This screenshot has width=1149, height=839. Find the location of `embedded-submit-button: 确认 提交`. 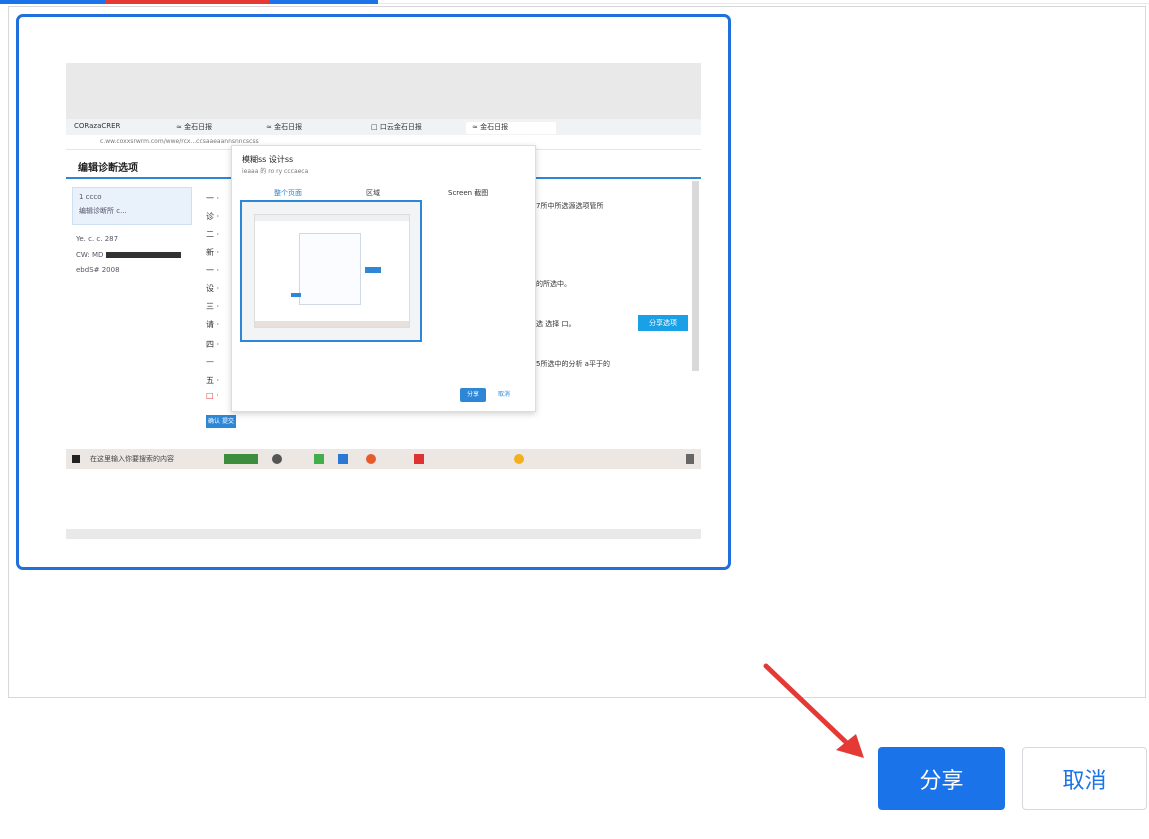

embedded-submit-button: 确认 提交 is located at coordinates (221, 421).